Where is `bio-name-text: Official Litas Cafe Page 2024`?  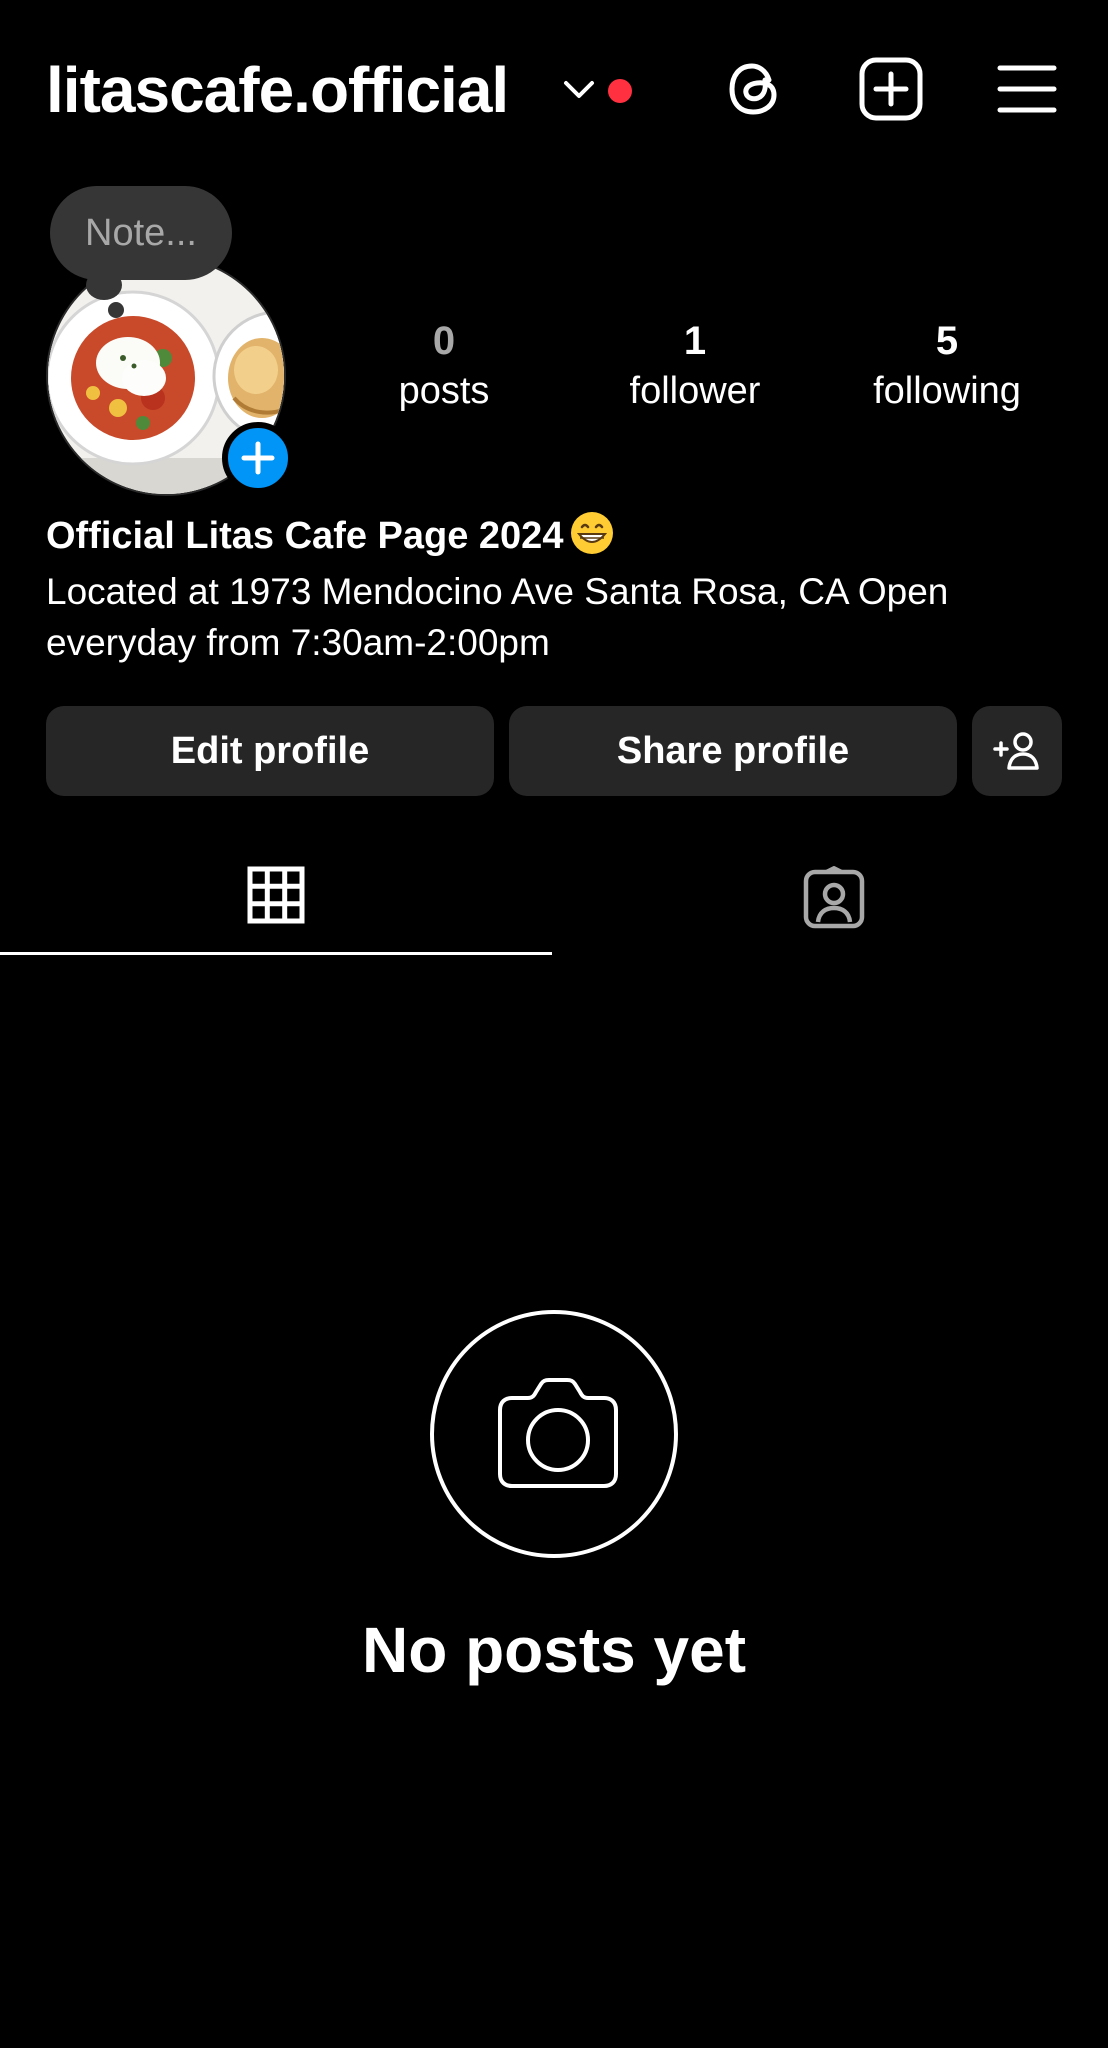 bio-name-text: Official Litas Cafe Page 2024 is located at coordinates (305, 536).